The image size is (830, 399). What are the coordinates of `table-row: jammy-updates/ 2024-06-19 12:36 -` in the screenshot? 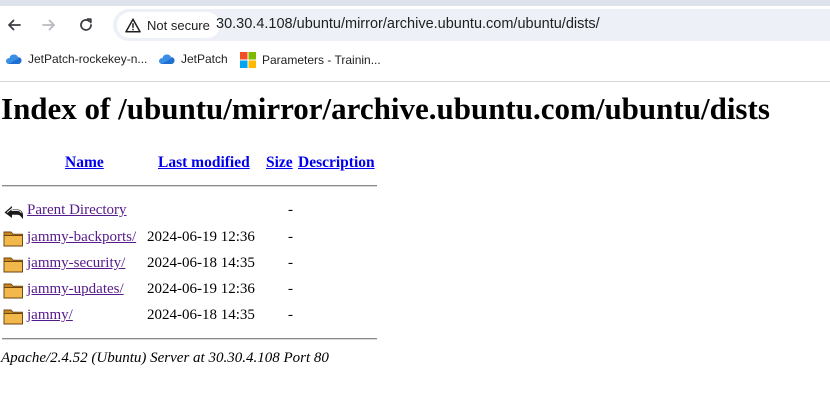 It's located at (200, 291).